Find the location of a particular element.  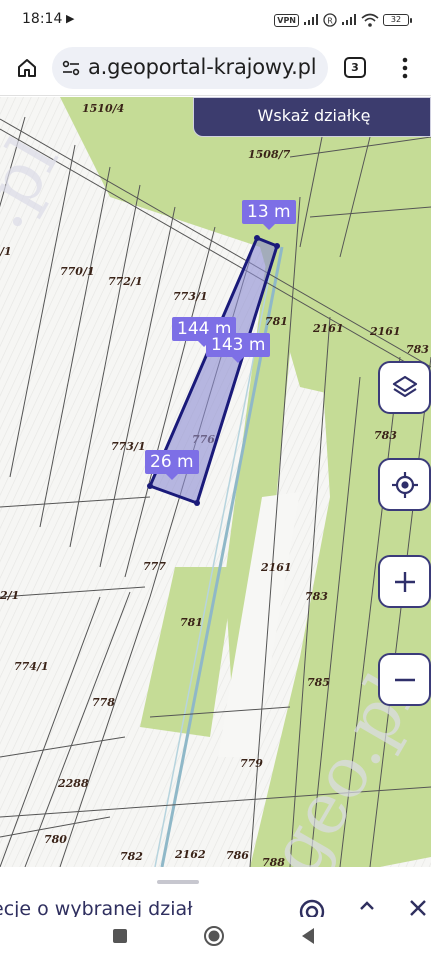

parcel-label: 2/1 is located at coordinates (9, 595).